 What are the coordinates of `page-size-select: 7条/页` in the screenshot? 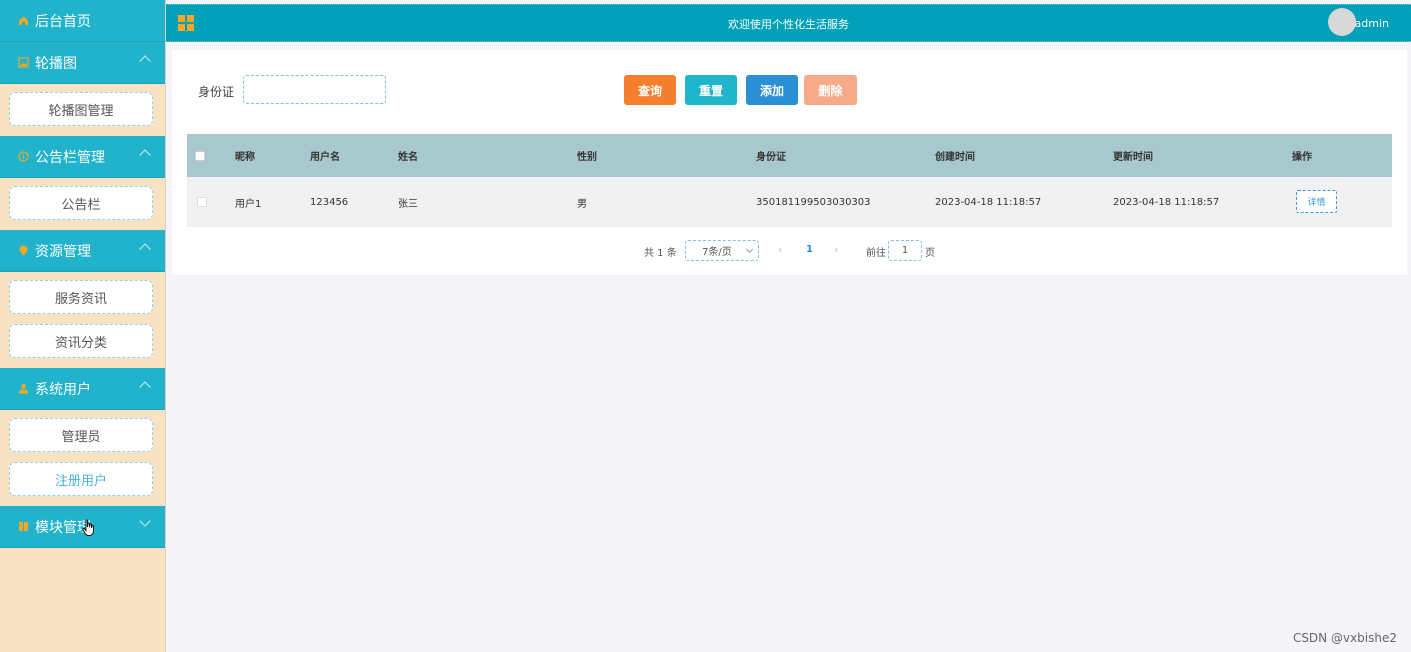 It's located at (722, 250).